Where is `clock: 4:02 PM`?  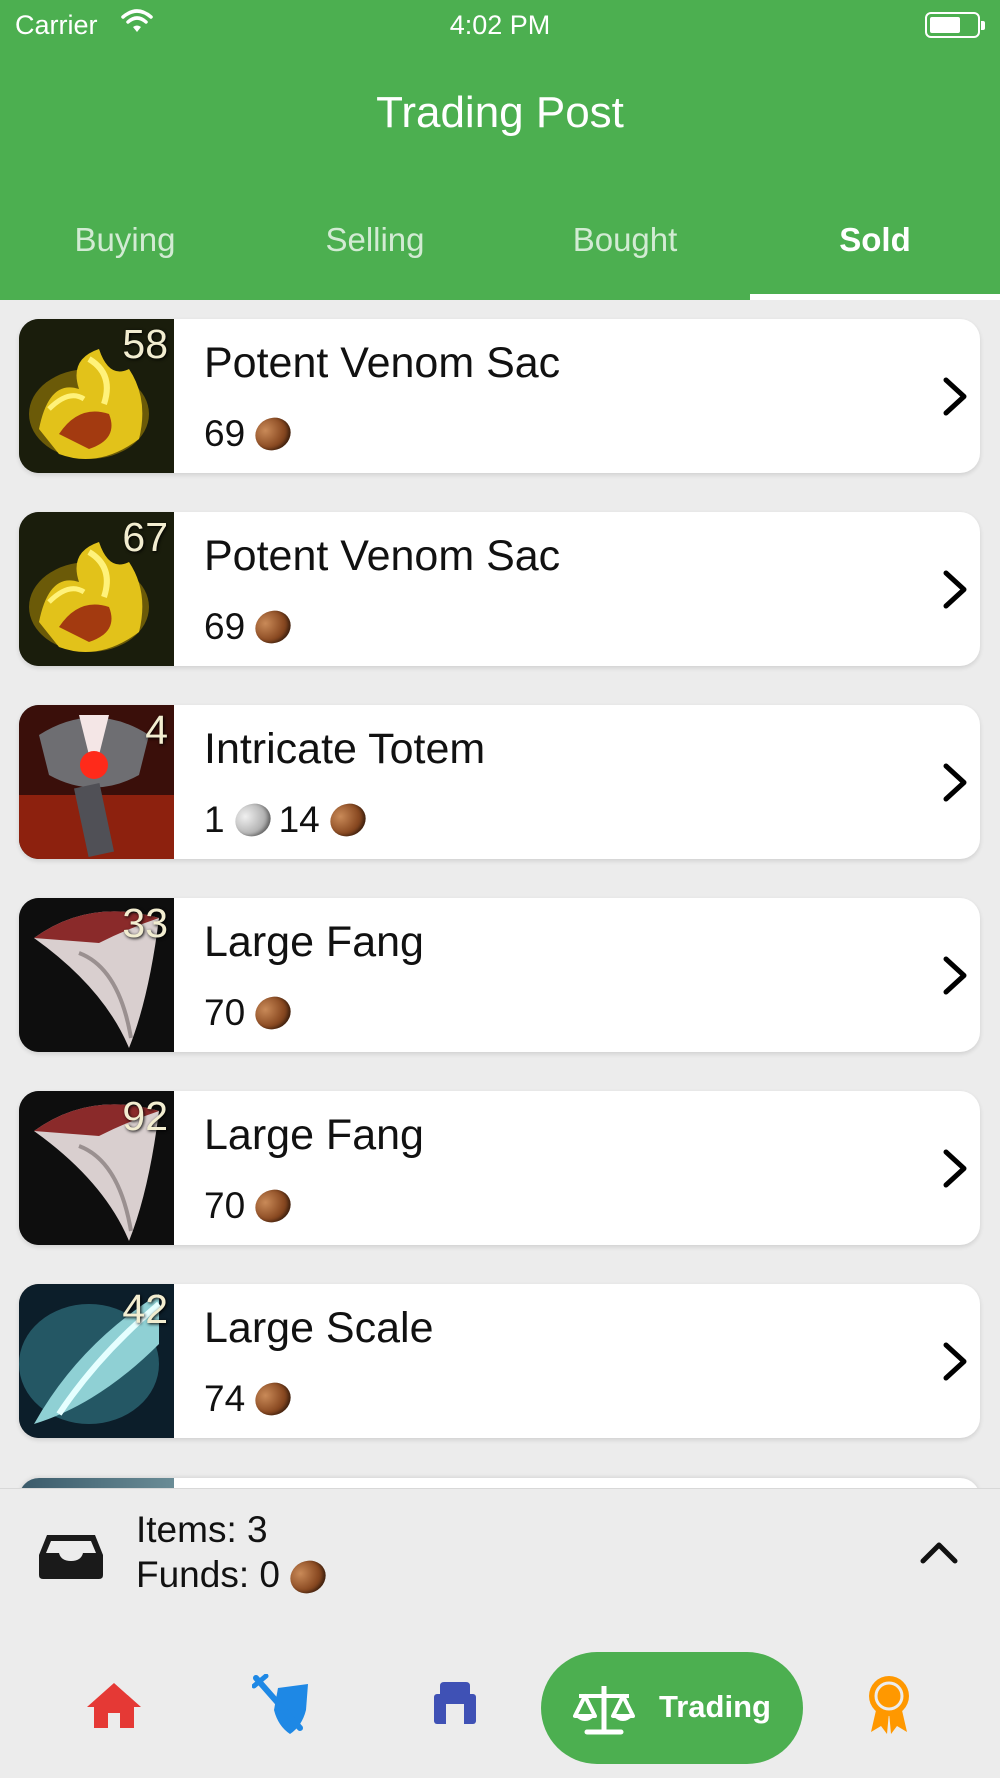 clock: 4:02 PM is located at coordinates (500, 25).